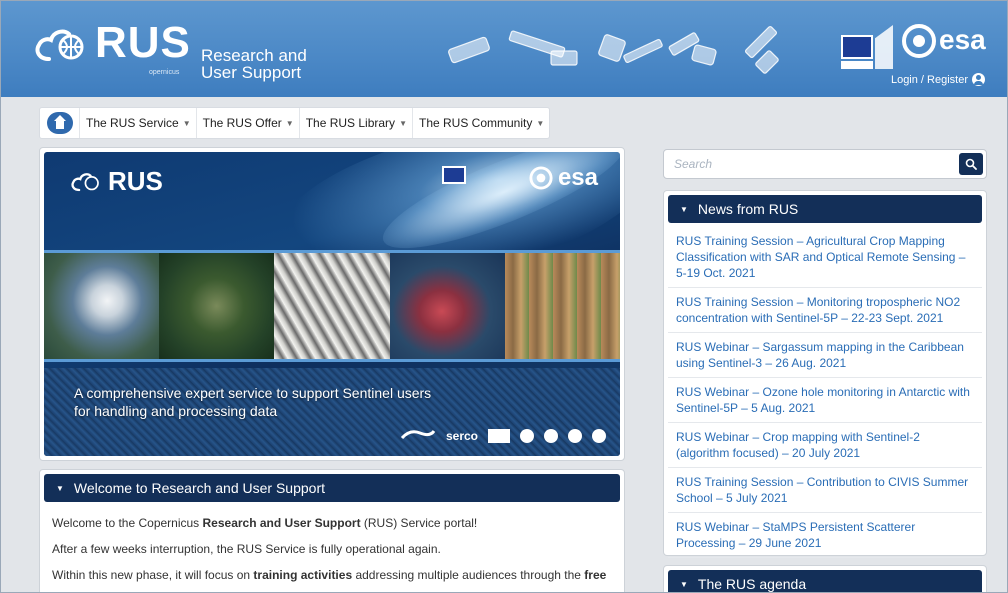  Describe the element at coordinates (303, 575) in the screenshot. I see `welcome-bold-text: training activities` at that location.